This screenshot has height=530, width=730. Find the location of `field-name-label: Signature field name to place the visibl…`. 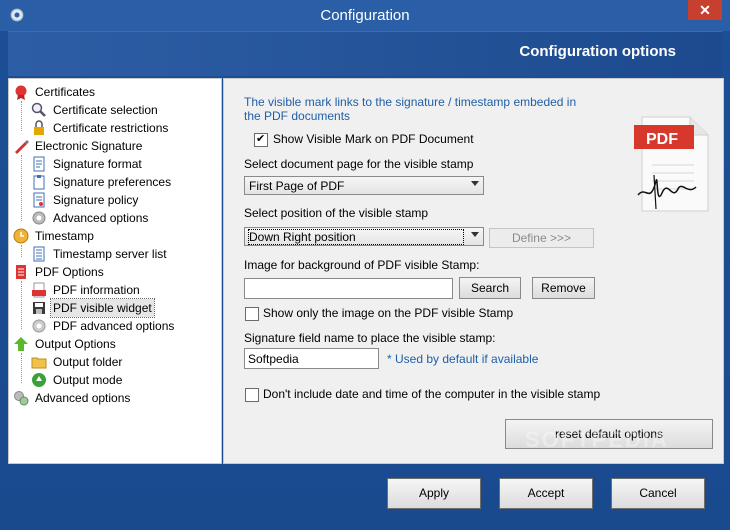

field-name-label: Signature field name to place the visibl… is located at coordinates (370, 338).